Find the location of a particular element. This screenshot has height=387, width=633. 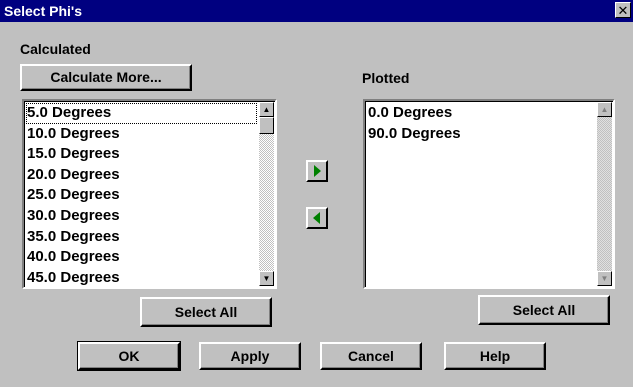

cancel-label: Cancel is located at coordinates (371, 356).